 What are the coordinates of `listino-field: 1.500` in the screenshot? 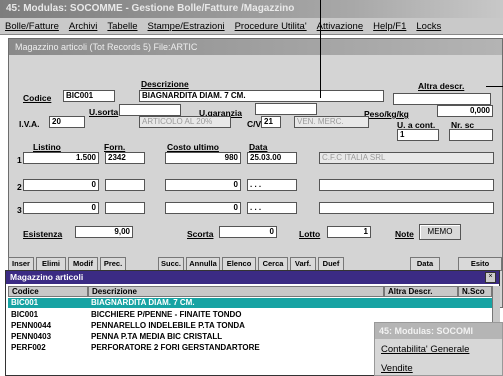 It's located at (61, 158).